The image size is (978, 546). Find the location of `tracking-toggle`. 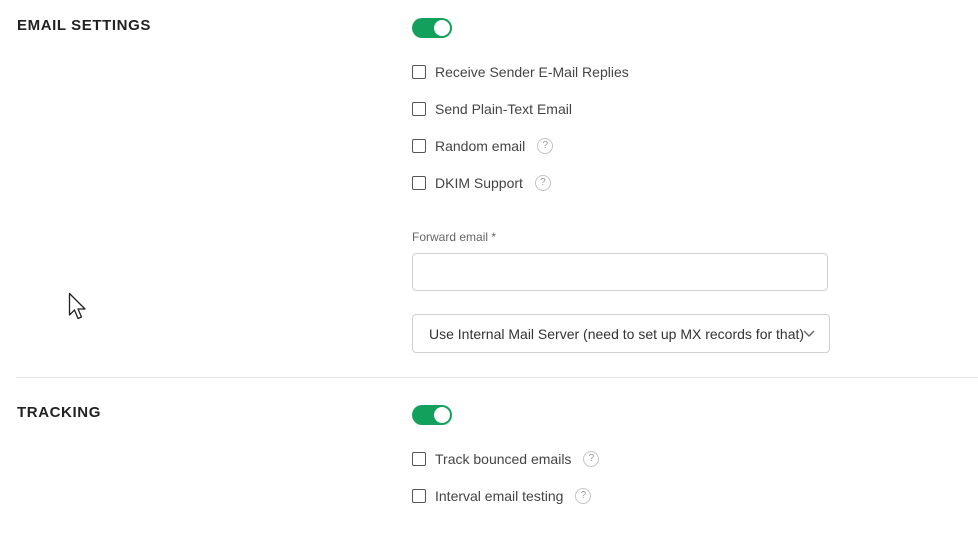

tracking-toggle is located at coordinates (432, 415).